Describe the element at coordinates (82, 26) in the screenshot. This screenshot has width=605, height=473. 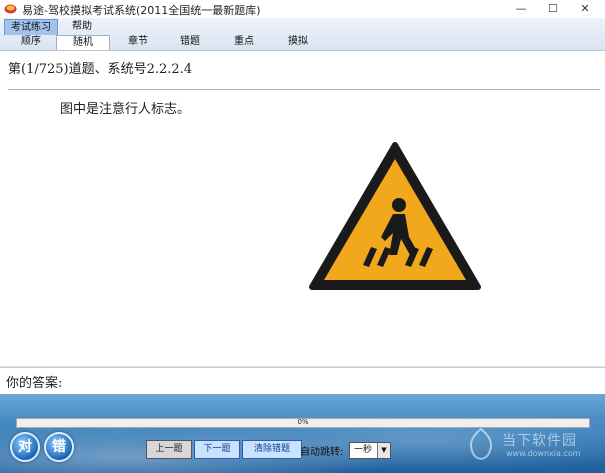
I see `tab-help: 帮助` at that location.